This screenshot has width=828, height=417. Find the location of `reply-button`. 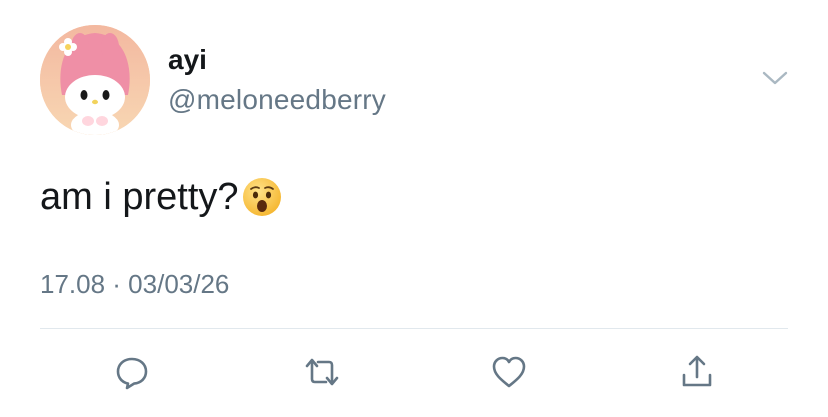

reply-button is located at coordinates (132, 372).